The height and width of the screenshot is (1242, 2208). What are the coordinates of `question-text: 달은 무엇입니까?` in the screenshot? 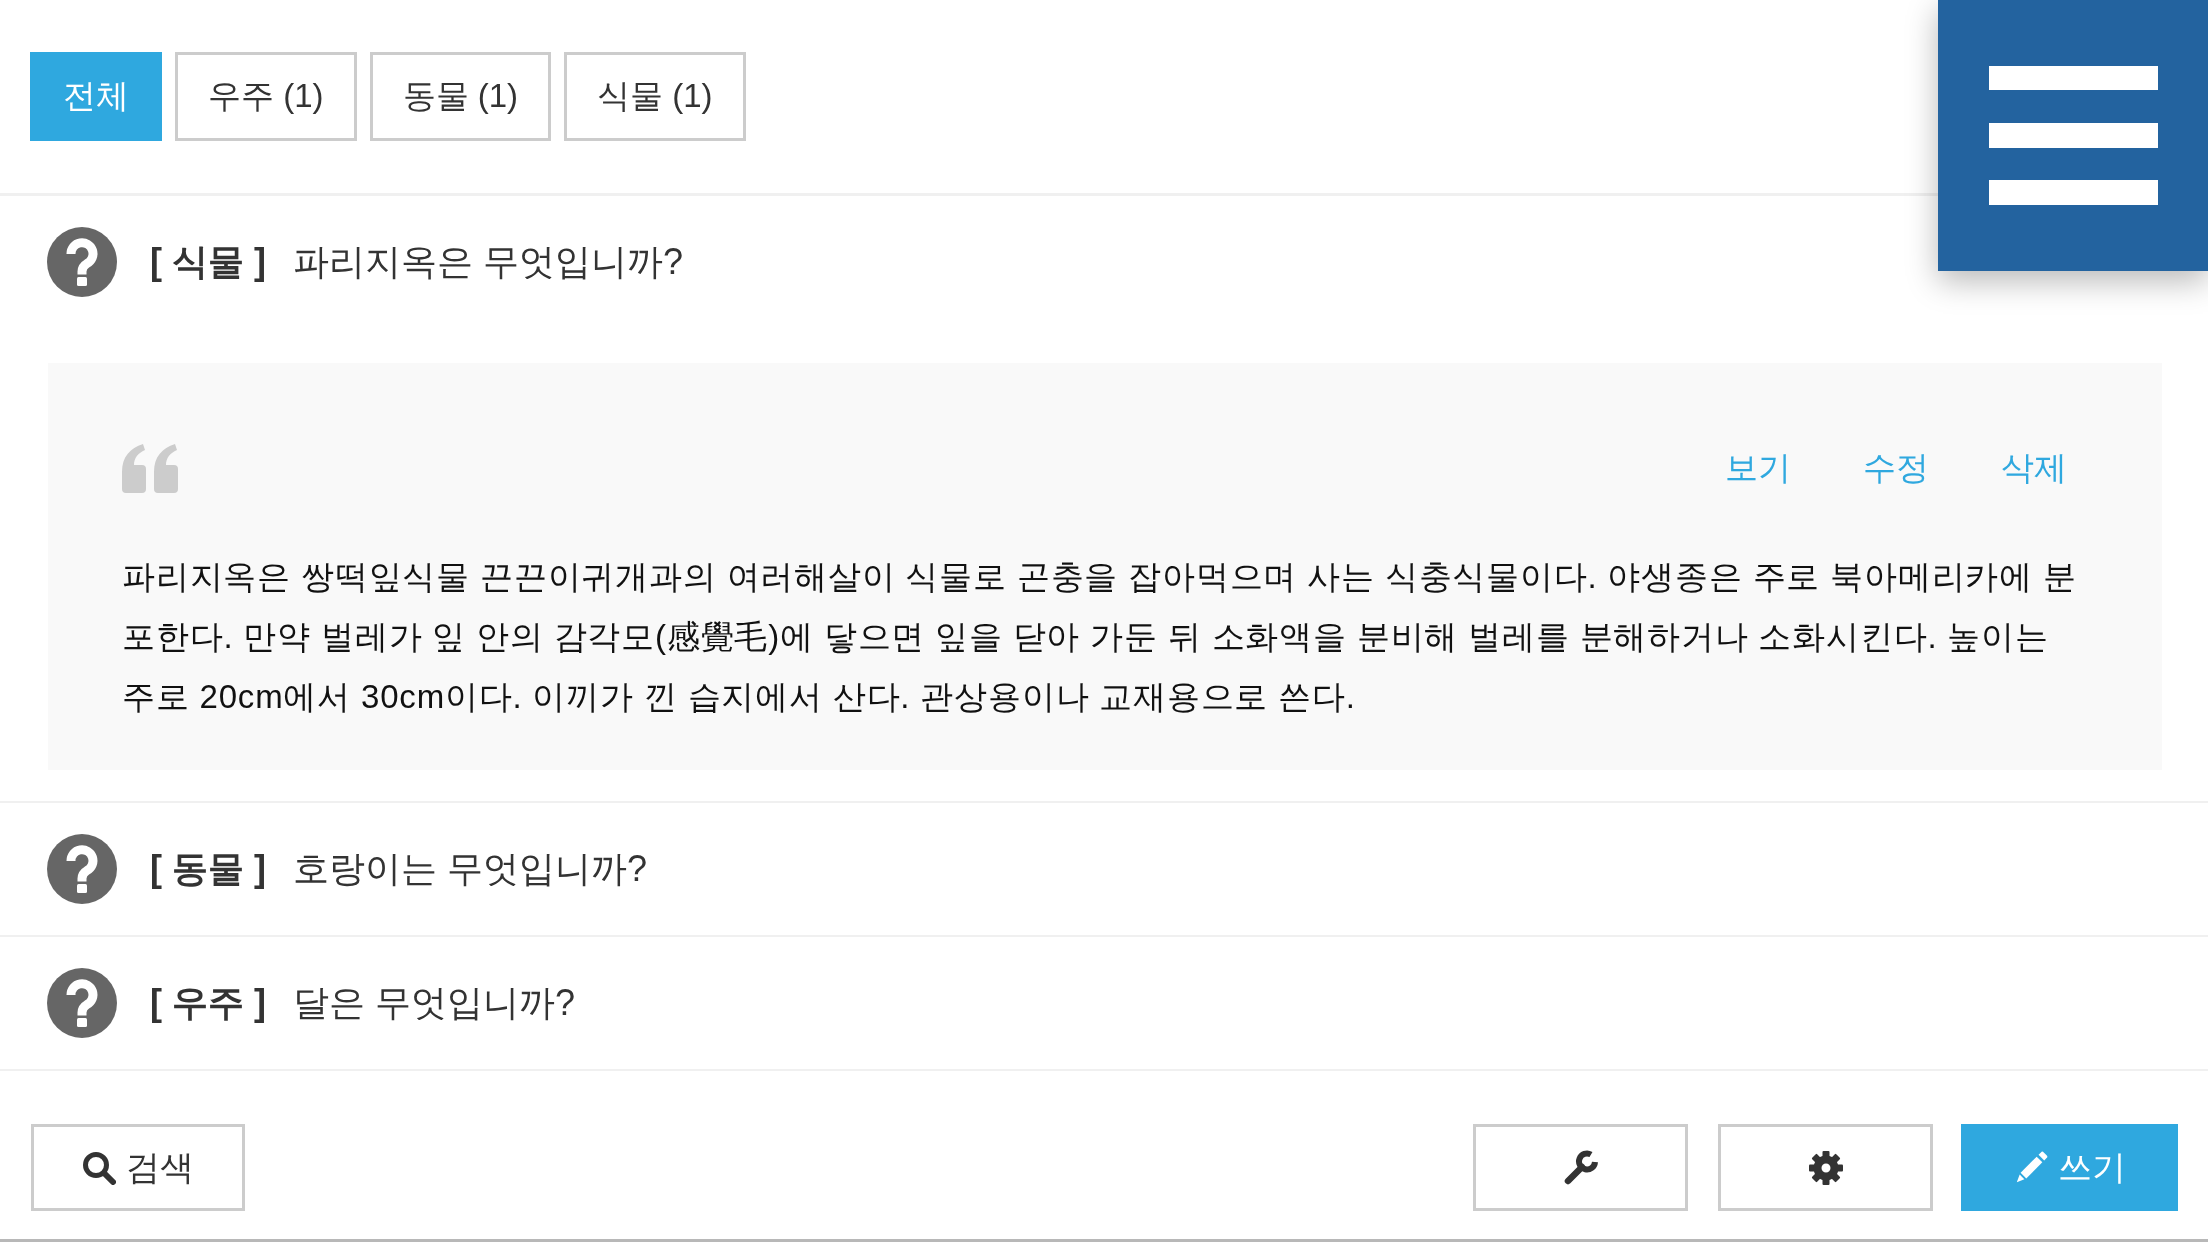 It's located at (434, 1002).